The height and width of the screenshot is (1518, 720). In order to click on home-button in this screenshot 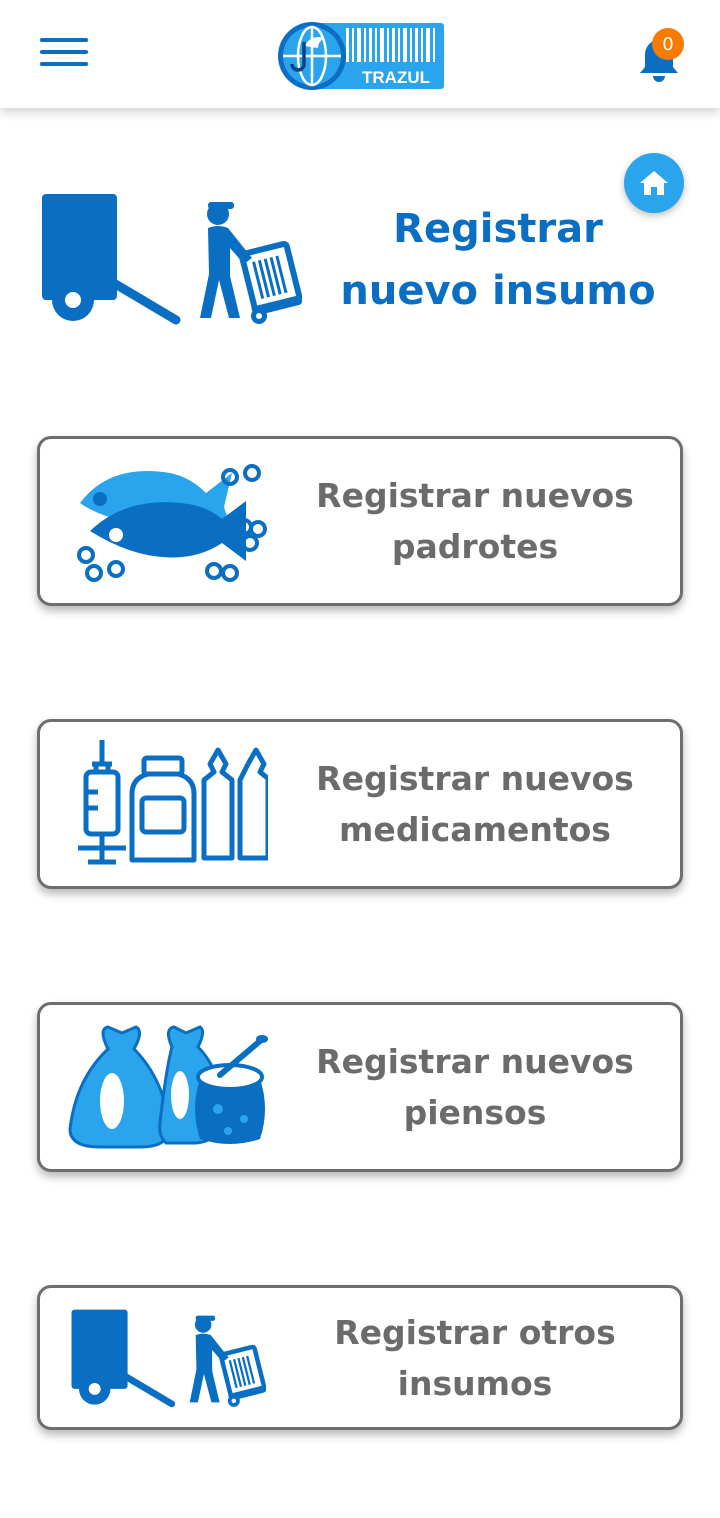, I will do `click(654, 183)`.